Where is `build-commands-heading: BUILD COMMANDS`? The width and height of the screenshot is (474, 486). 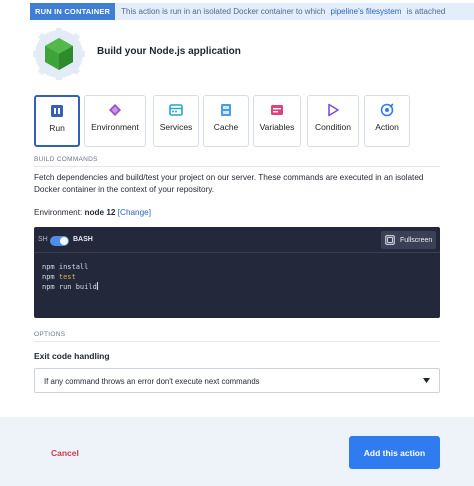
build-commands-heading: BUILD COMMANDS is located at coordinates (66, 159).